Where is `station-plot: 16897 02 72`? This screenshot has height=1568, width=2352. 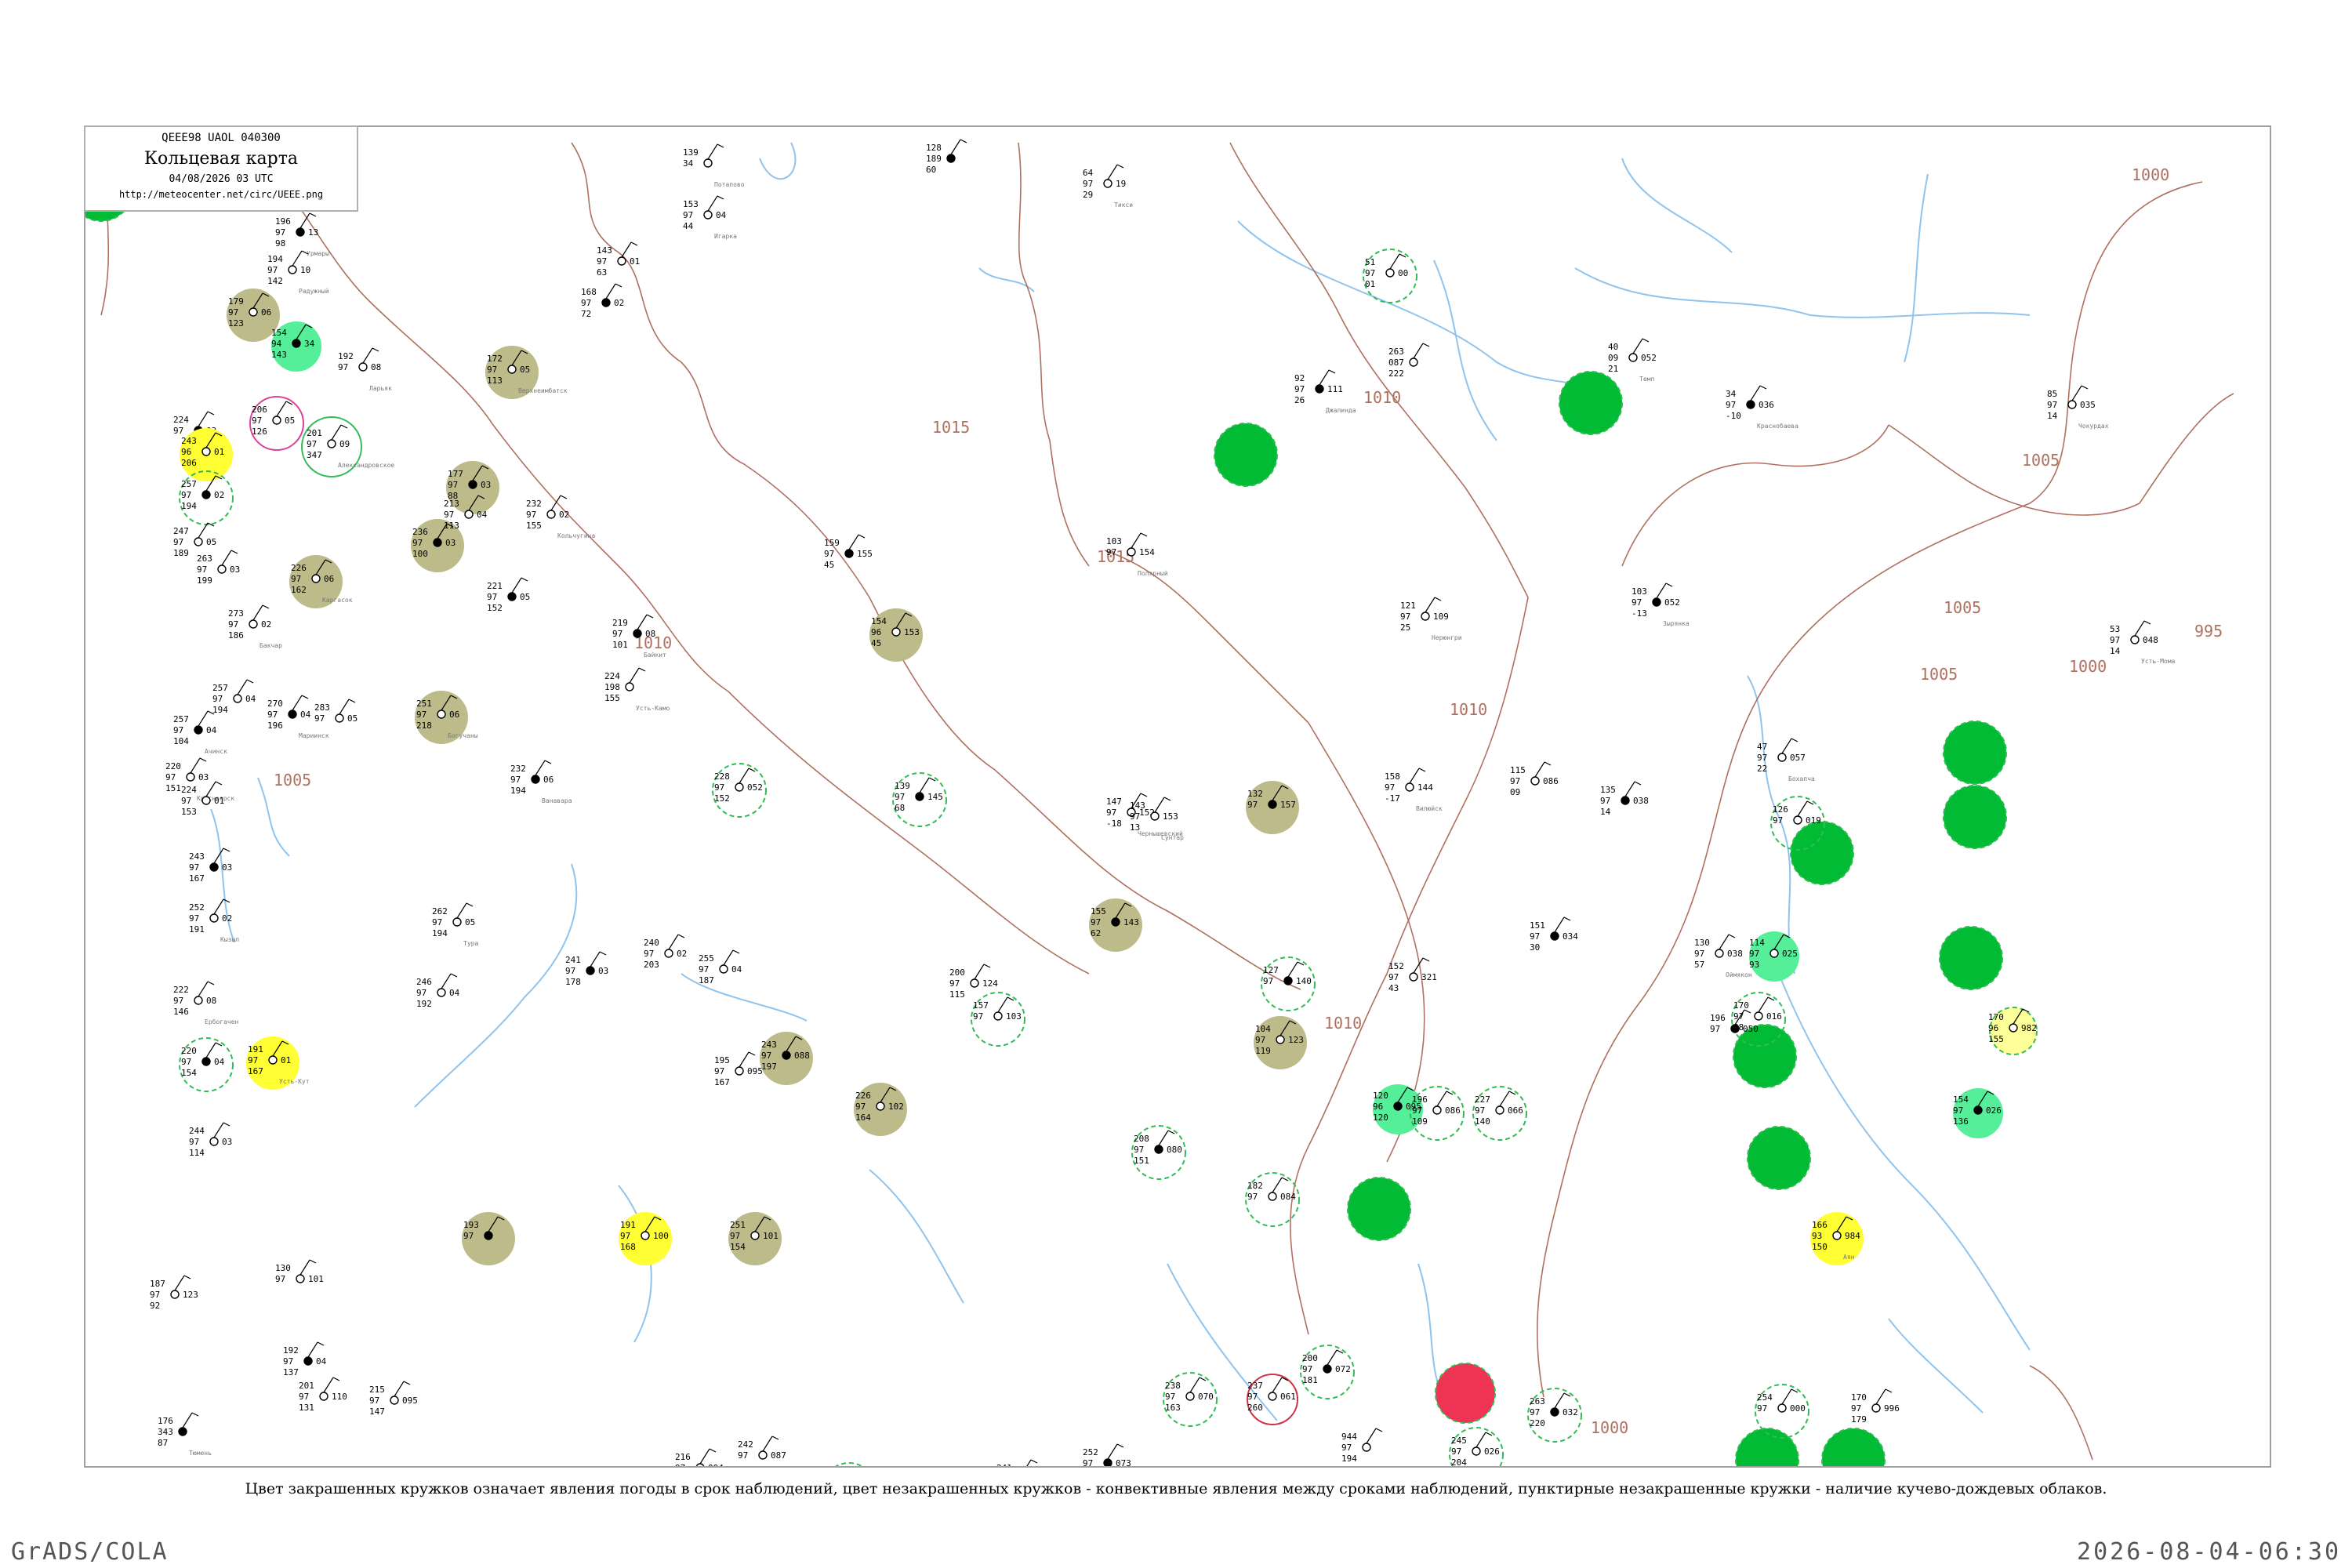 station-plot: 16897 02 72 is located at coordinates (602, 301).